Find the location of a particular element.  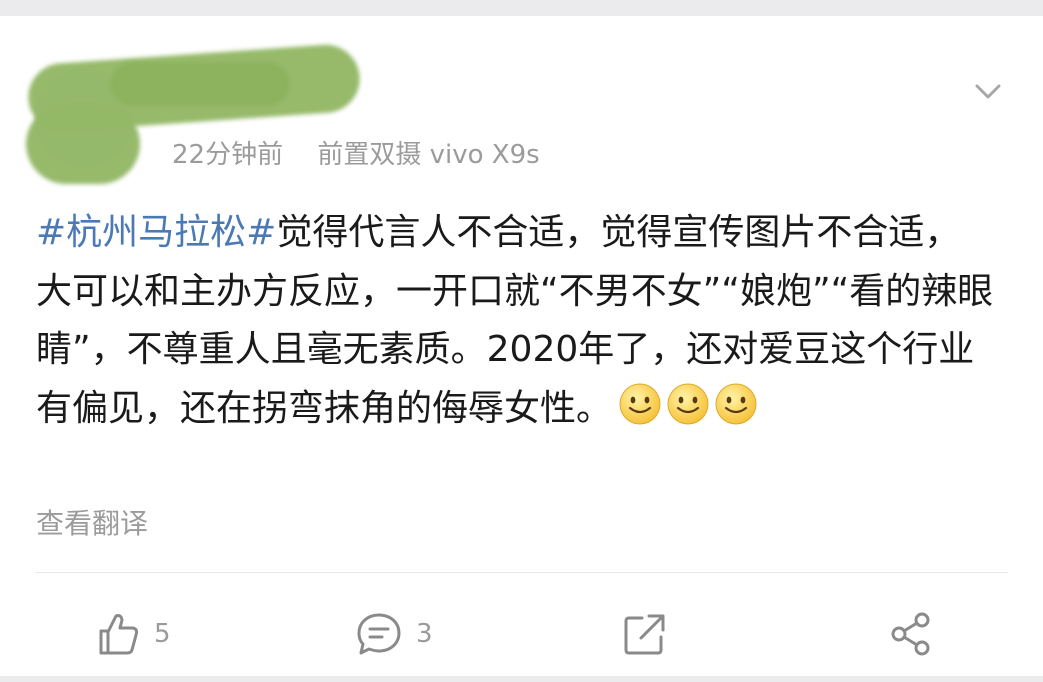

like-button: 5 is located at coordinates (133, 634).